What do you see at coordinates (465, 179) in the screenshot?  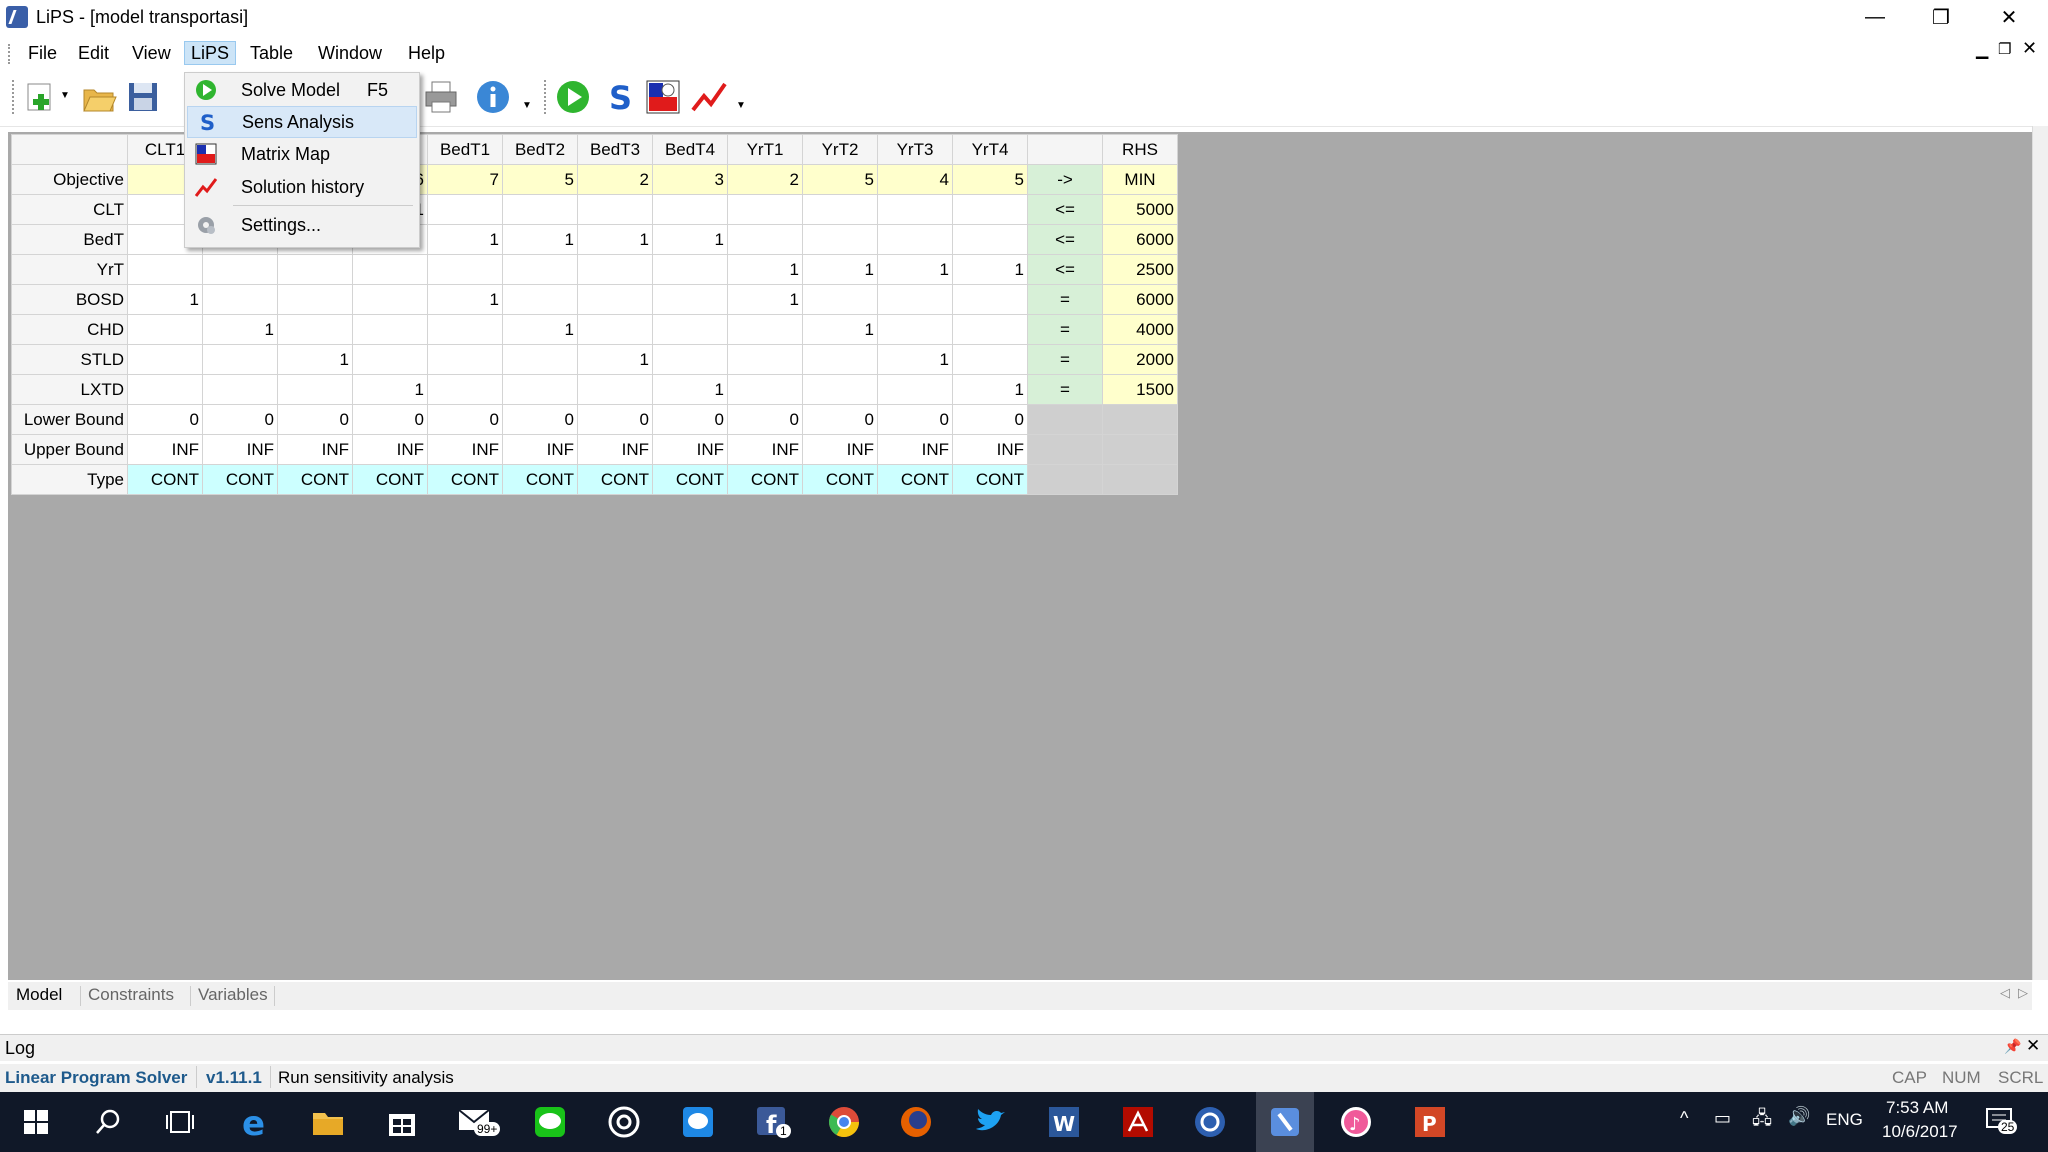 I see `grid-cell: 7` at bounding box center [465, 179].